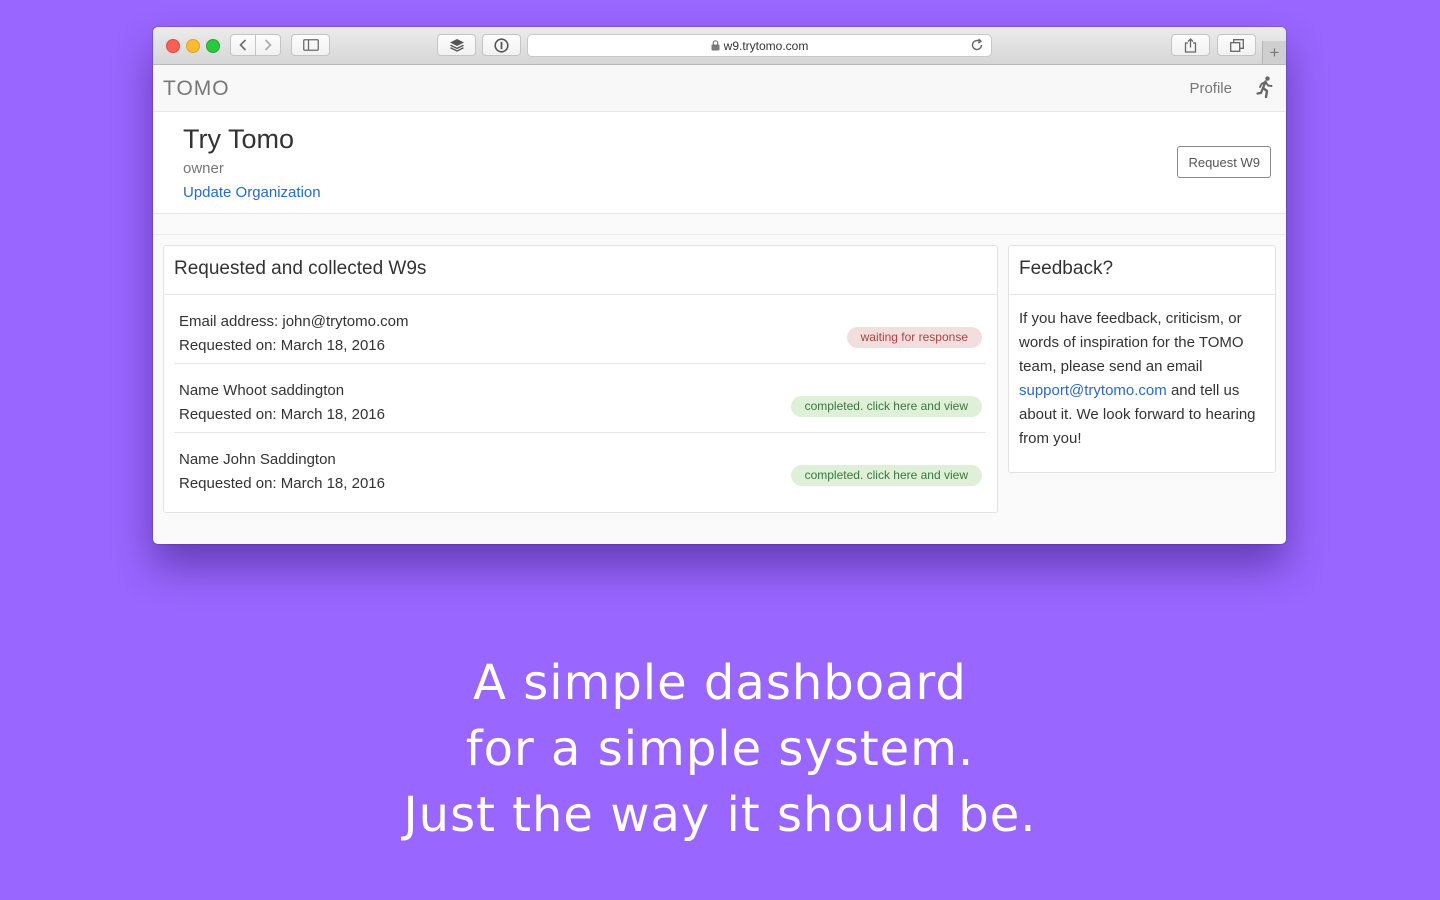  What do you see at coordinates (1274, 52) in the screenshot?
I see `new-tab-button: +` at bounding box center [1274, 52].